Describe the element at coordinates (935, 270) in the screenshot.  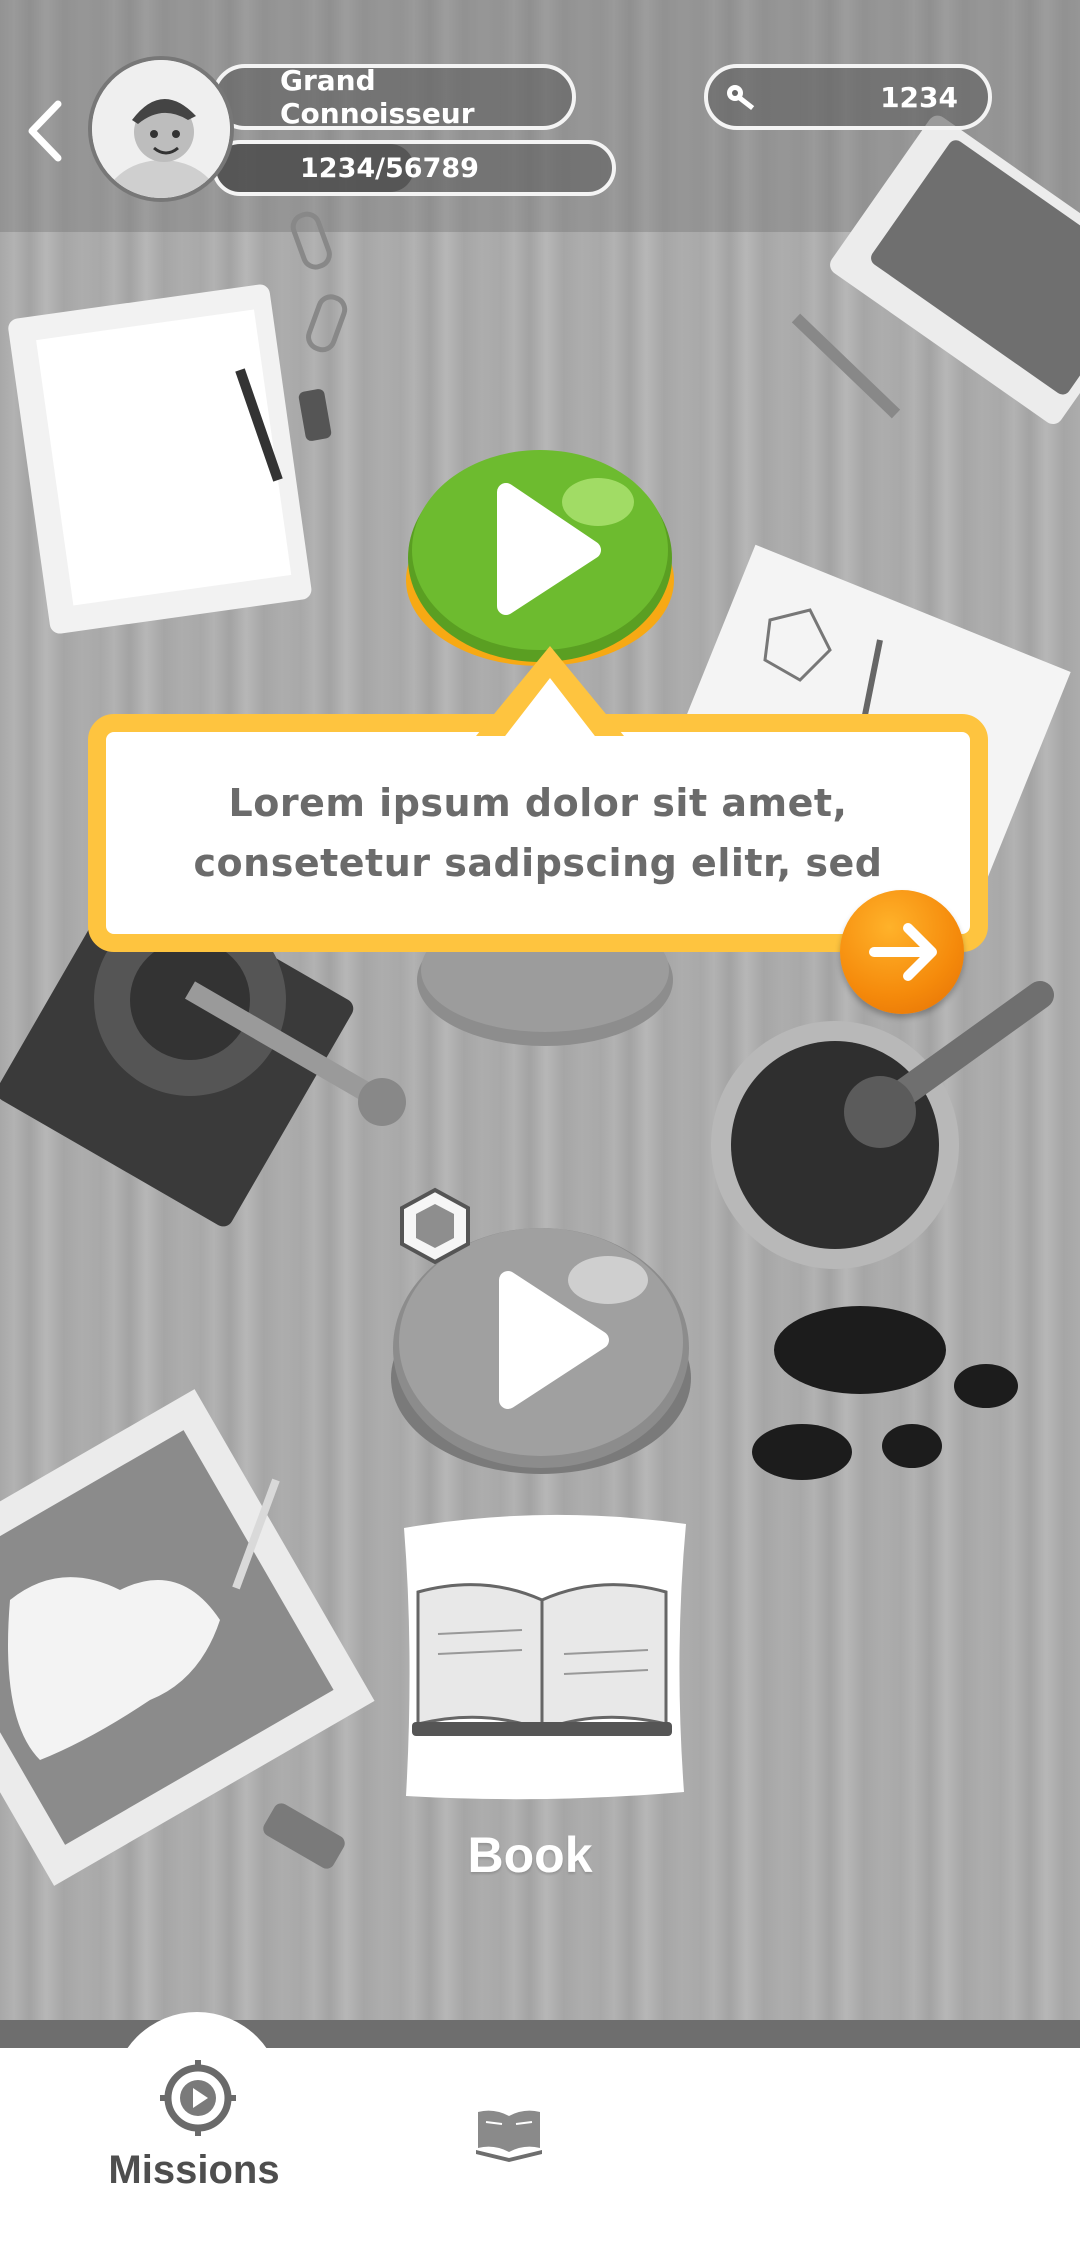
I see `books-stack-icon` at that location.